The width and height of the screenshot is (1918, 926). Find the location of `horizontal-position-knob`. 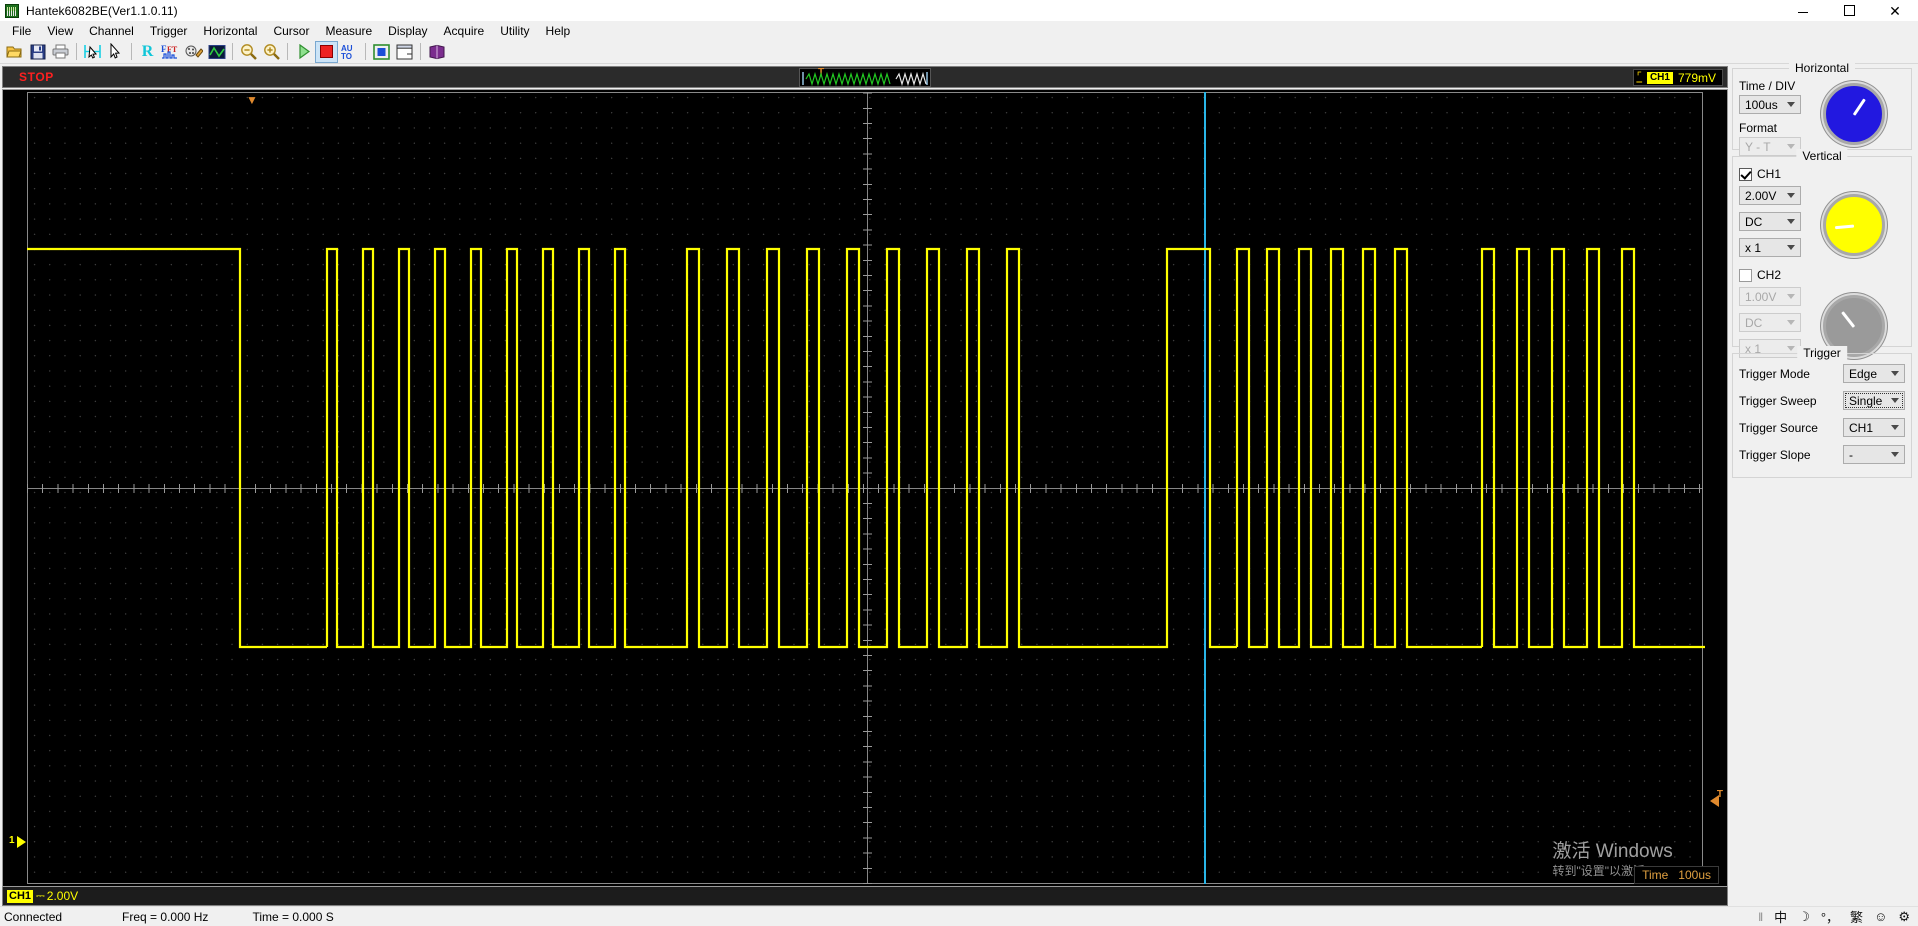

horizontal-position-knob is located at coordinates (1854, 114).